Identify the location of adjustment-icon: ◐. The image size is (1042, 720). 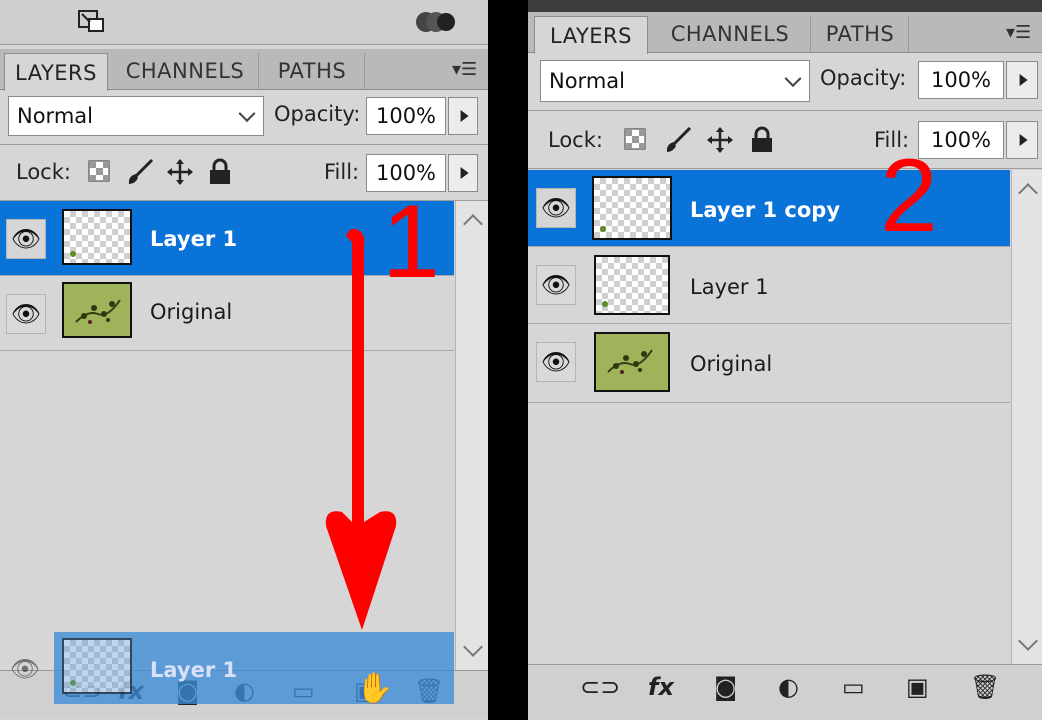
(788, 687).